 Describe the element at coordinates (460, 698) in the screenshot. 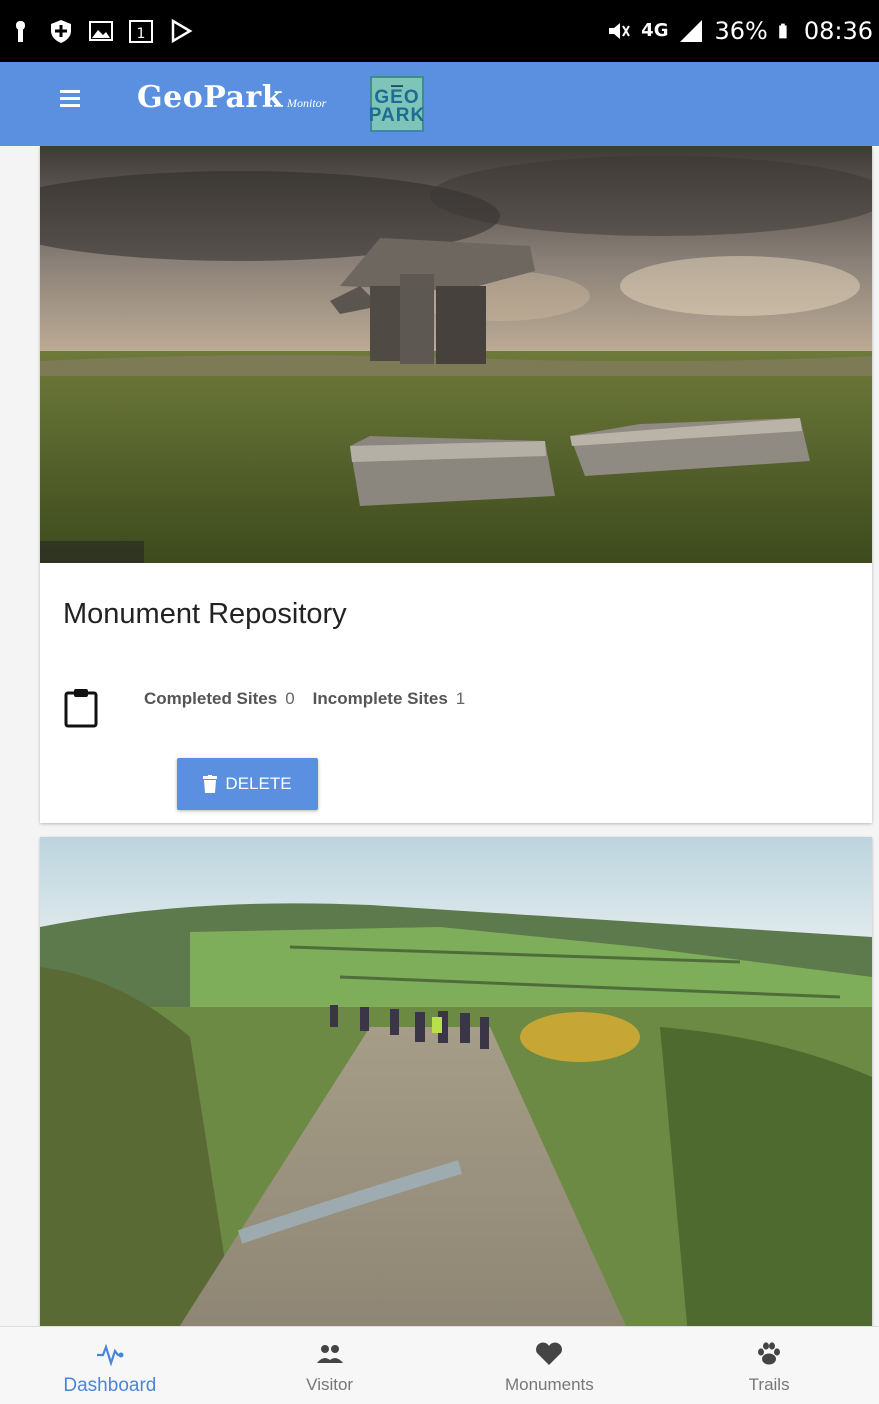

I see `incomplete-sites-value: 1` at that location.